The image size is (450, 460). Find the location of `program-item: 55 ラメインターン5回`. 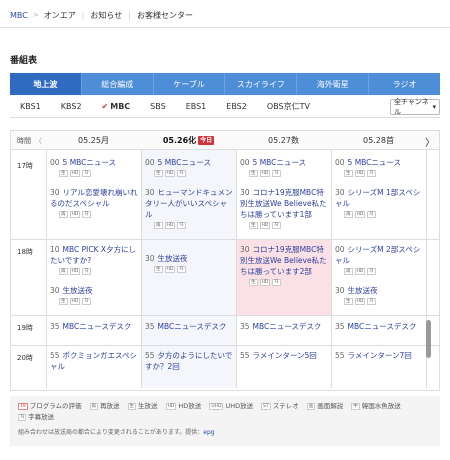

program-item: 55 ラメインターン5回 is located at coordinates (284, 355).